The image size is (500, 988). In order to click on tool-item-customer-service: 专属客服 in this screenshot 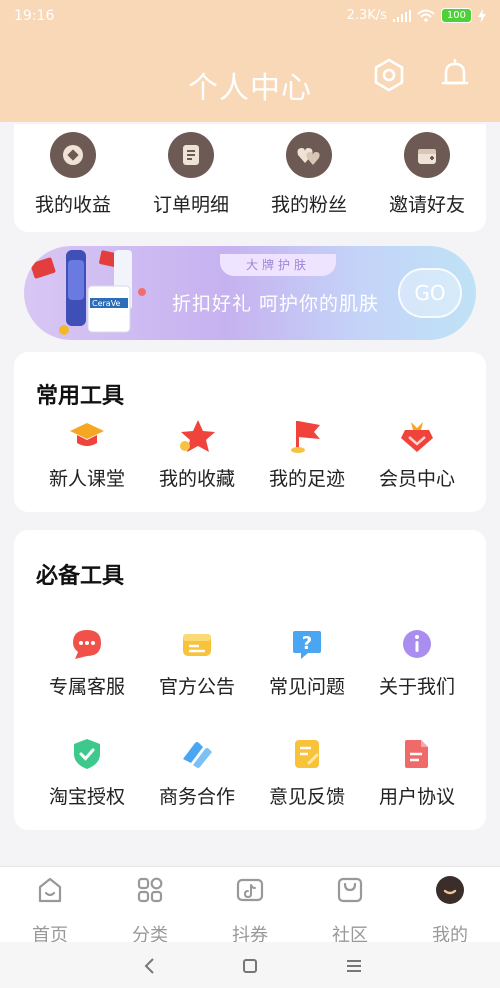, I will do `click(87, 661)`.